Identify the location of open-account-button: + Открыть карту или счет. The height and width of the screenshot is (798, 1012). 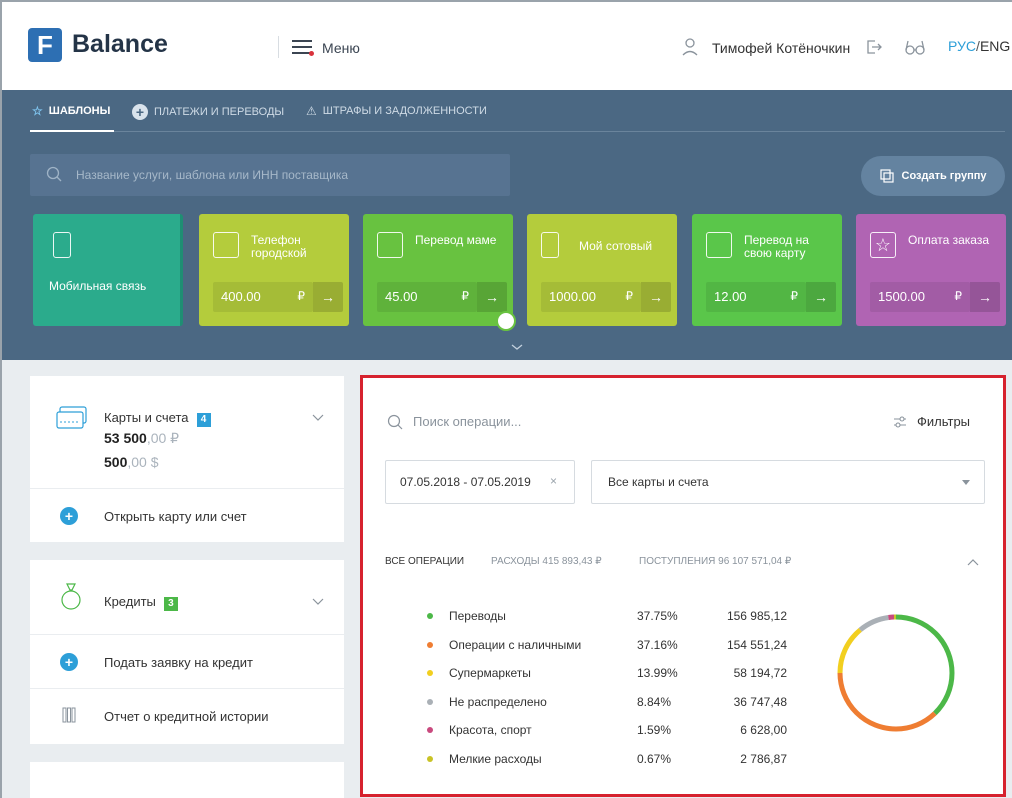
(187, 515).